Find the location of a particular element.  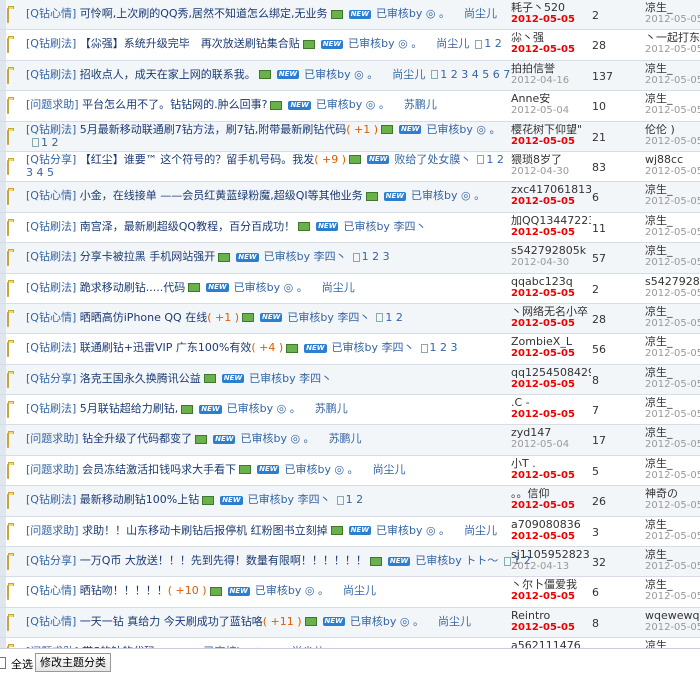

last-poster: 丶一起打东桥 is located at coordinates (672, 38).